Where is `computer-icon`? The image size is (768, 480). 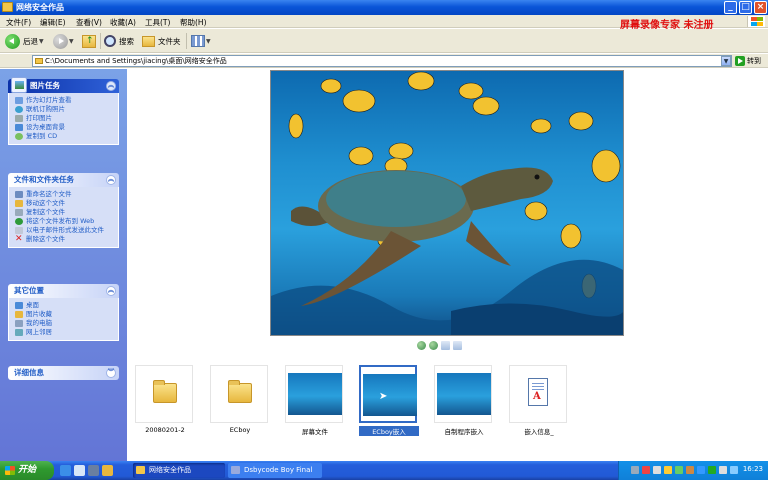
computer-icon is located at coordinates (19, 323).